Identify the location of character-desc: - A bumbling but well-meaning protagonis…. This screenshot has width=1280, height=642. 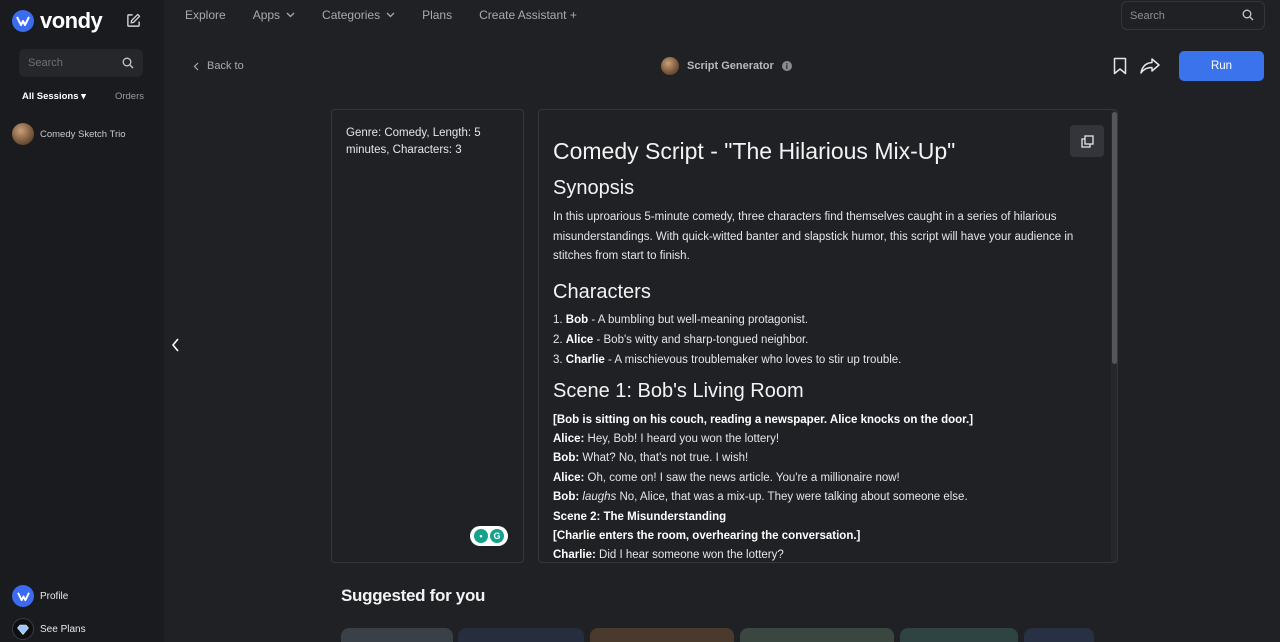
(698, 319).